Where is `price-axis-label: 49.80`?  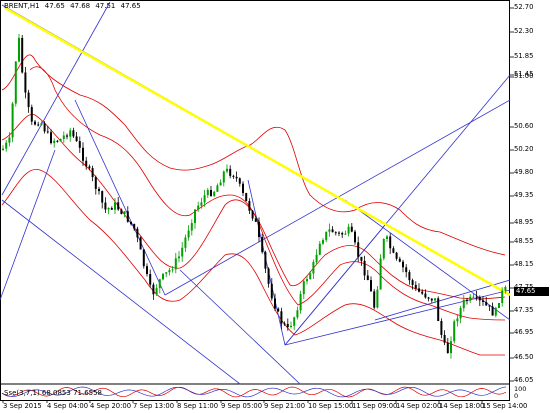
price-axis-label: 49.80 is located at coordinates (524, 172).